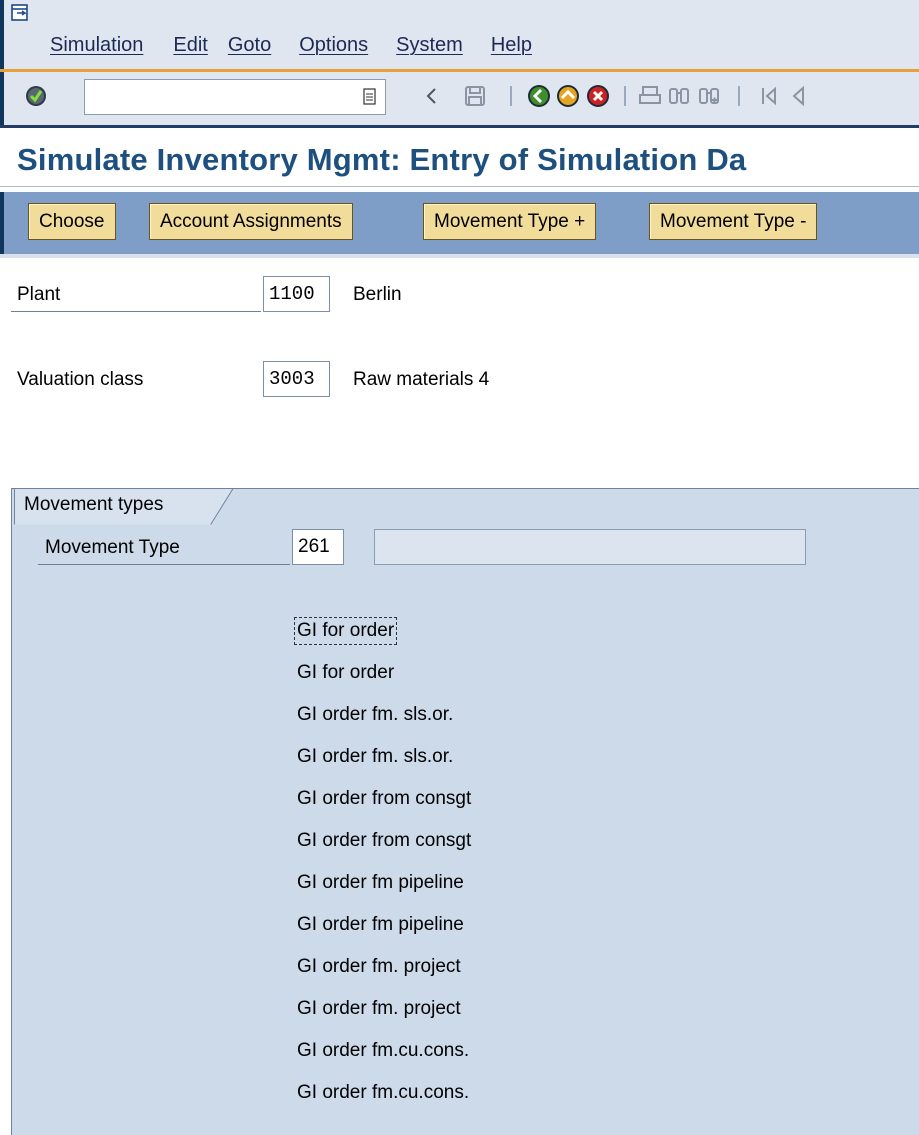 Image resolution: width=919 pixels, height=1135 pixels. Describe the element at coordinates (590, 547) in the screenshot. I see `movement-type-description-field` at that location.